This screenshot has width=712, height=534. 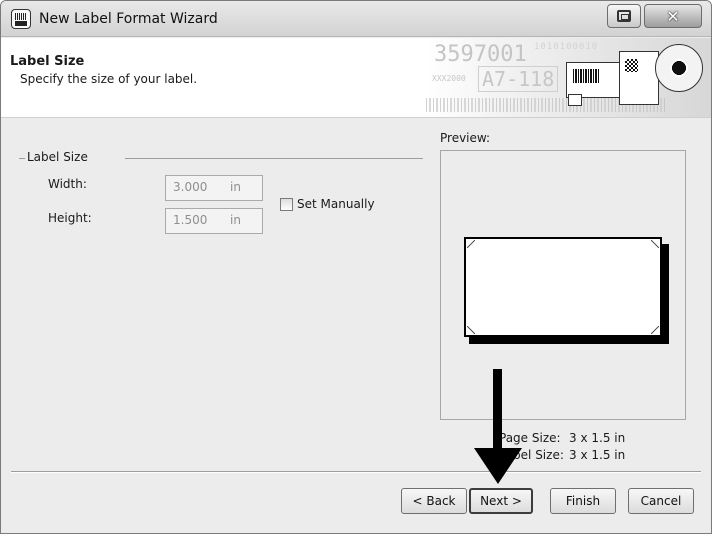 I want to click on next-button: Next >, so click(x=501, y=501).